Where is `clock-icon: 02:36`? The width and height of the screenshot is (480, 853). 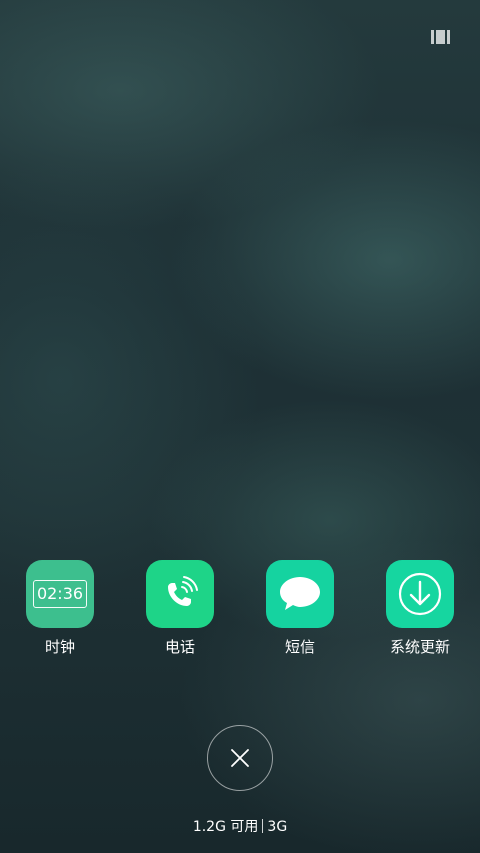 clock-icon: 02:36 is located at coordinates (60, 594).